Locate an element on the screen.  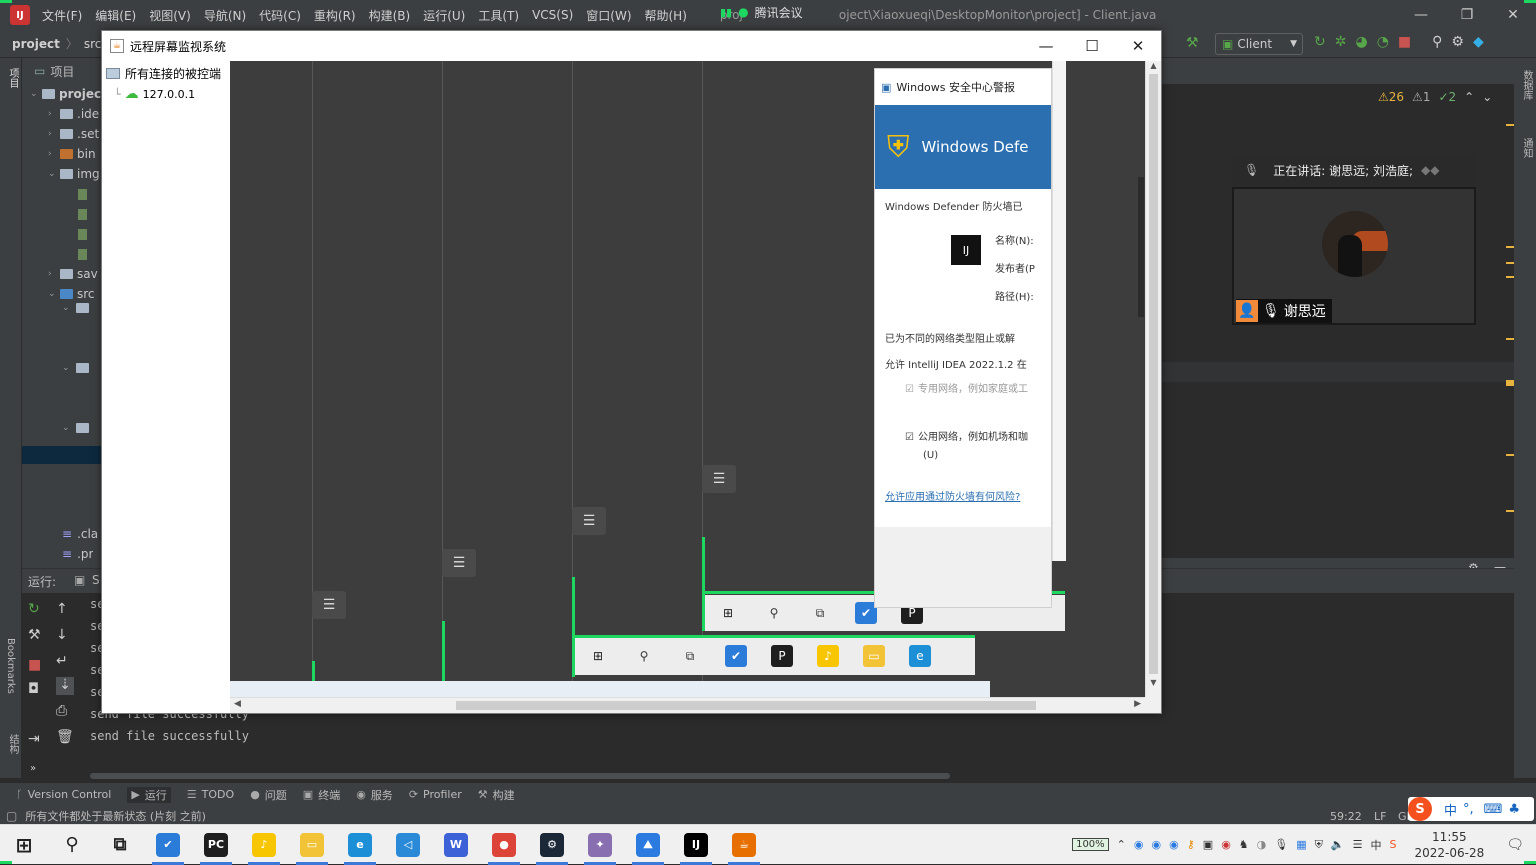
tool-tab: ᚴ Version Control is located at coordinates (63, 794).